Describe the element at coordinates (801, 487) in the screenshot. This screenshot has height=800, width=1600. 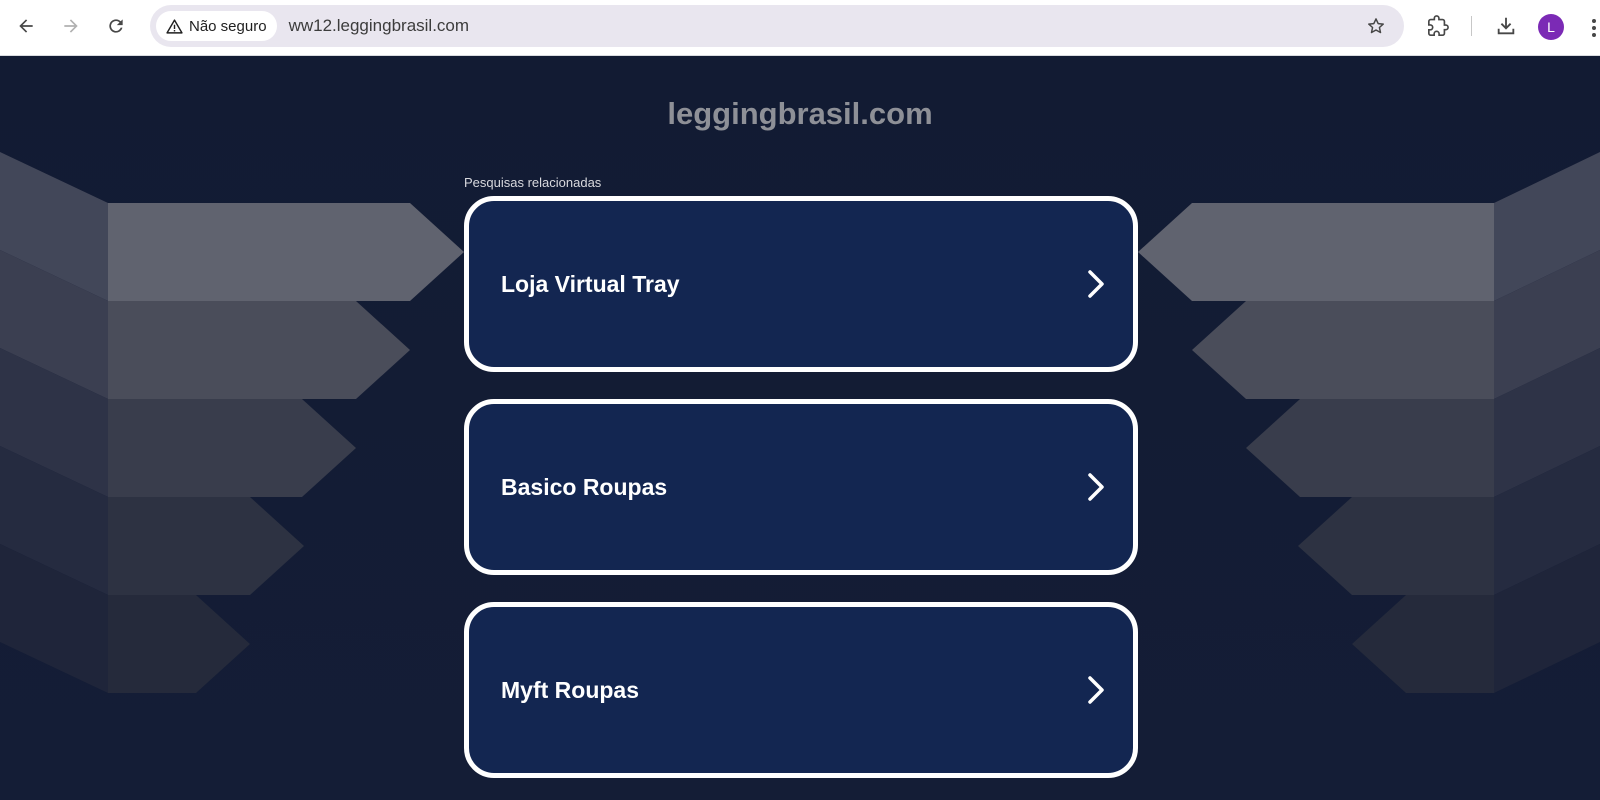
I see `related-search-link: Basico Roupas` at that location.